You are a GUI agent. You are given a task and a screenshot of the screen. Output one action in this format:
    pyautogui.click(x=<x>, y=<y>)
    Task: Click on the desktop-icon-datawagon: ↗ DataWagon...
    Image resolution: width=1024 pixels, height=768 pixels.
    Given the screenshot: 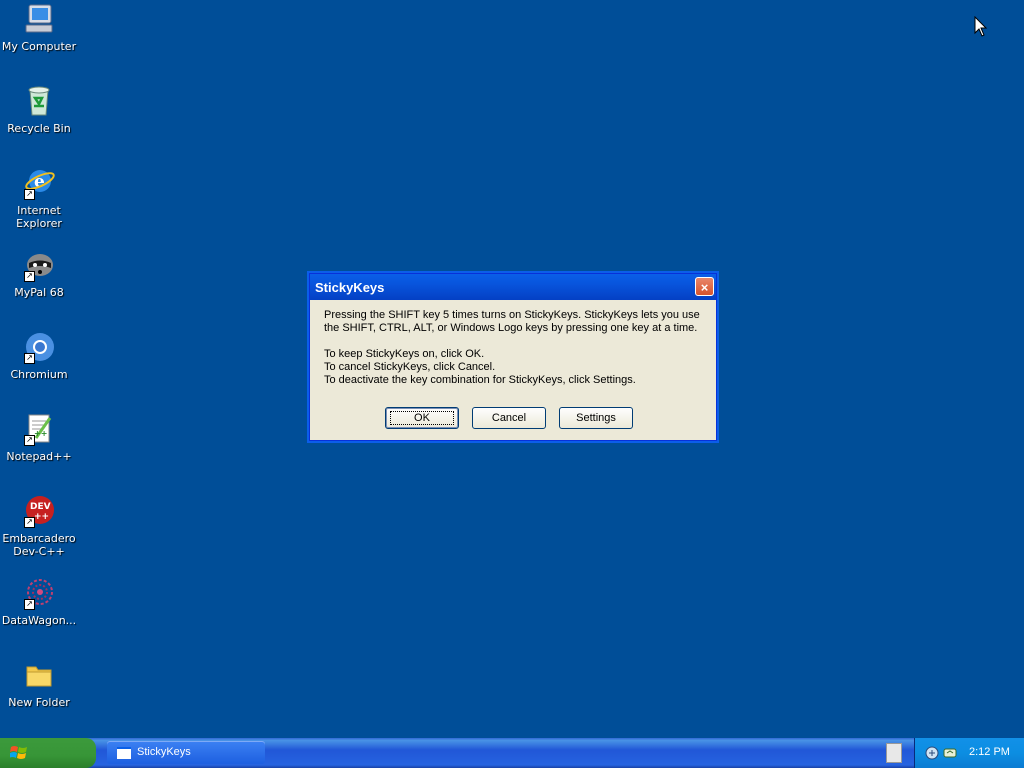 What is the action you would take?
    pyautogui.click(x=39, y=601)
    